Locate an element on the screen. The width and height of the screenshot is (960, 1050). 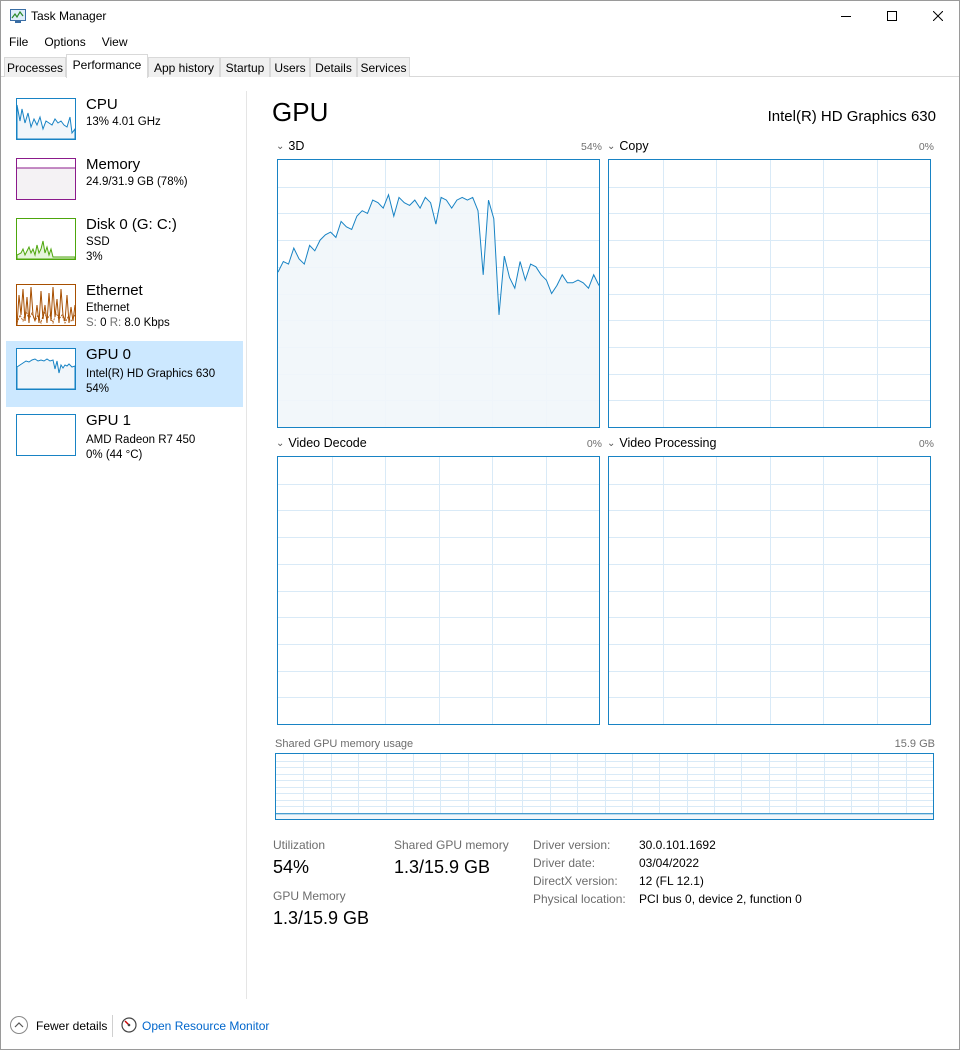
ethernet-thumbnail-graph is located at coordinates (46, 305).